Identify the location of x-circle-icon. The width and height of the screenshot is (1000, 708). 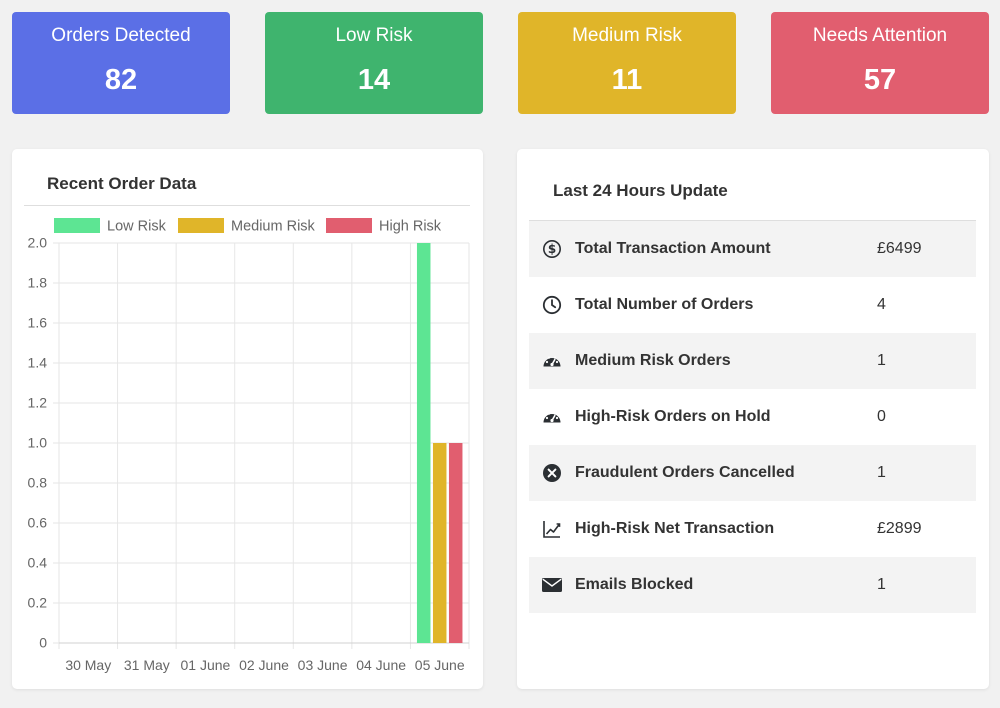
(552, 473).